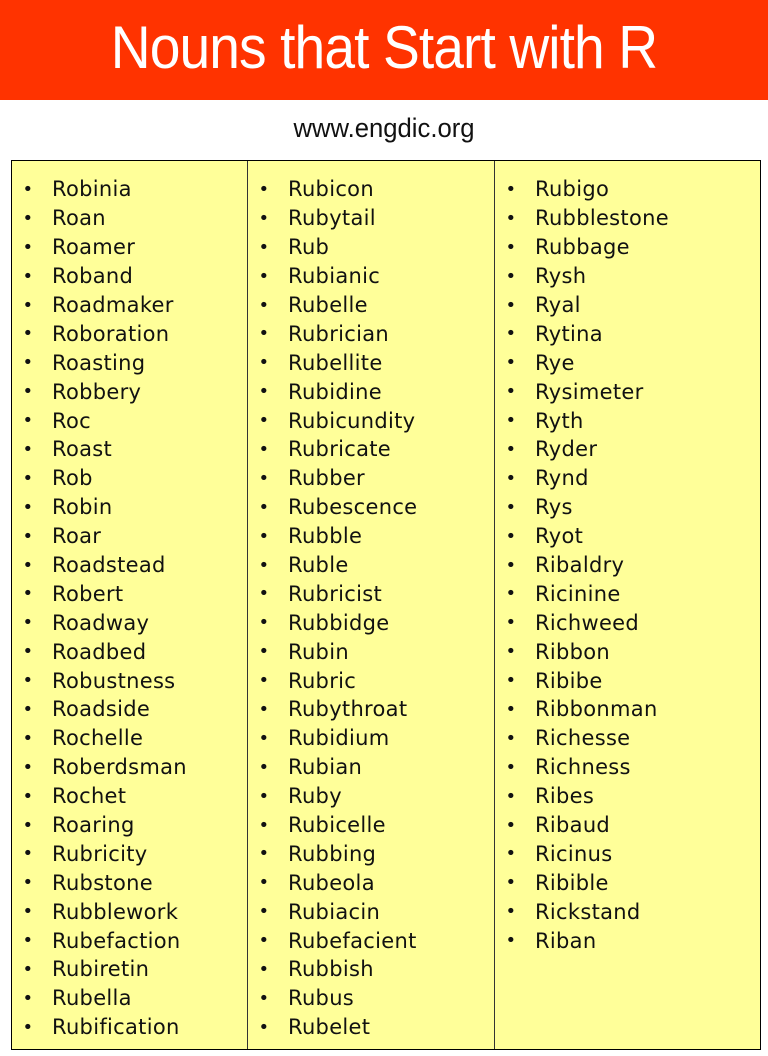  I want to click on list-item: • Rubythroat, so click(371, 709).